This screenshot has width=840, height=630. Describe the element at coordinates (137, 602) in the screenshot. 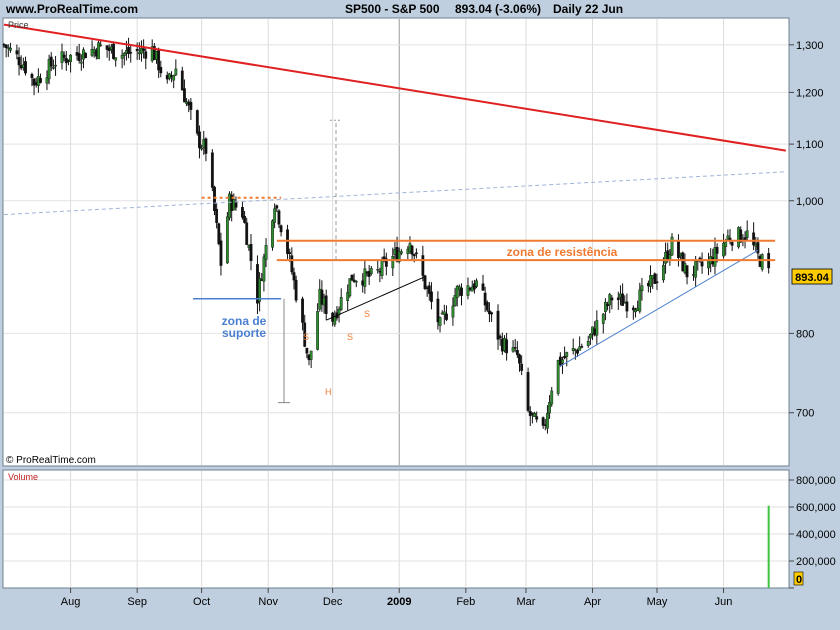

I see `x-tick-label: Sep` at that location.